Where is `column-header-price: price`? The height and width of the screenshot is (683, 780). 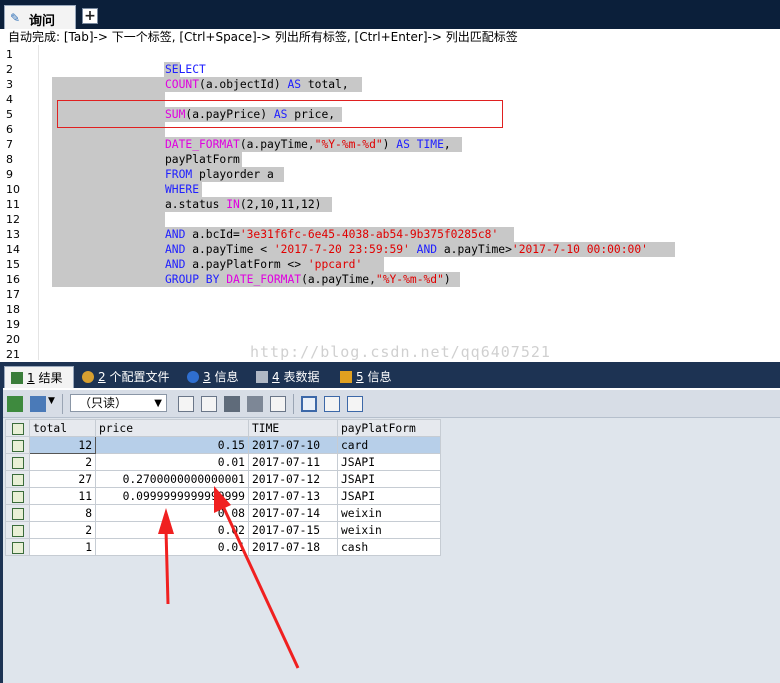
column-header-price: price is located at coordinates (172, 428).